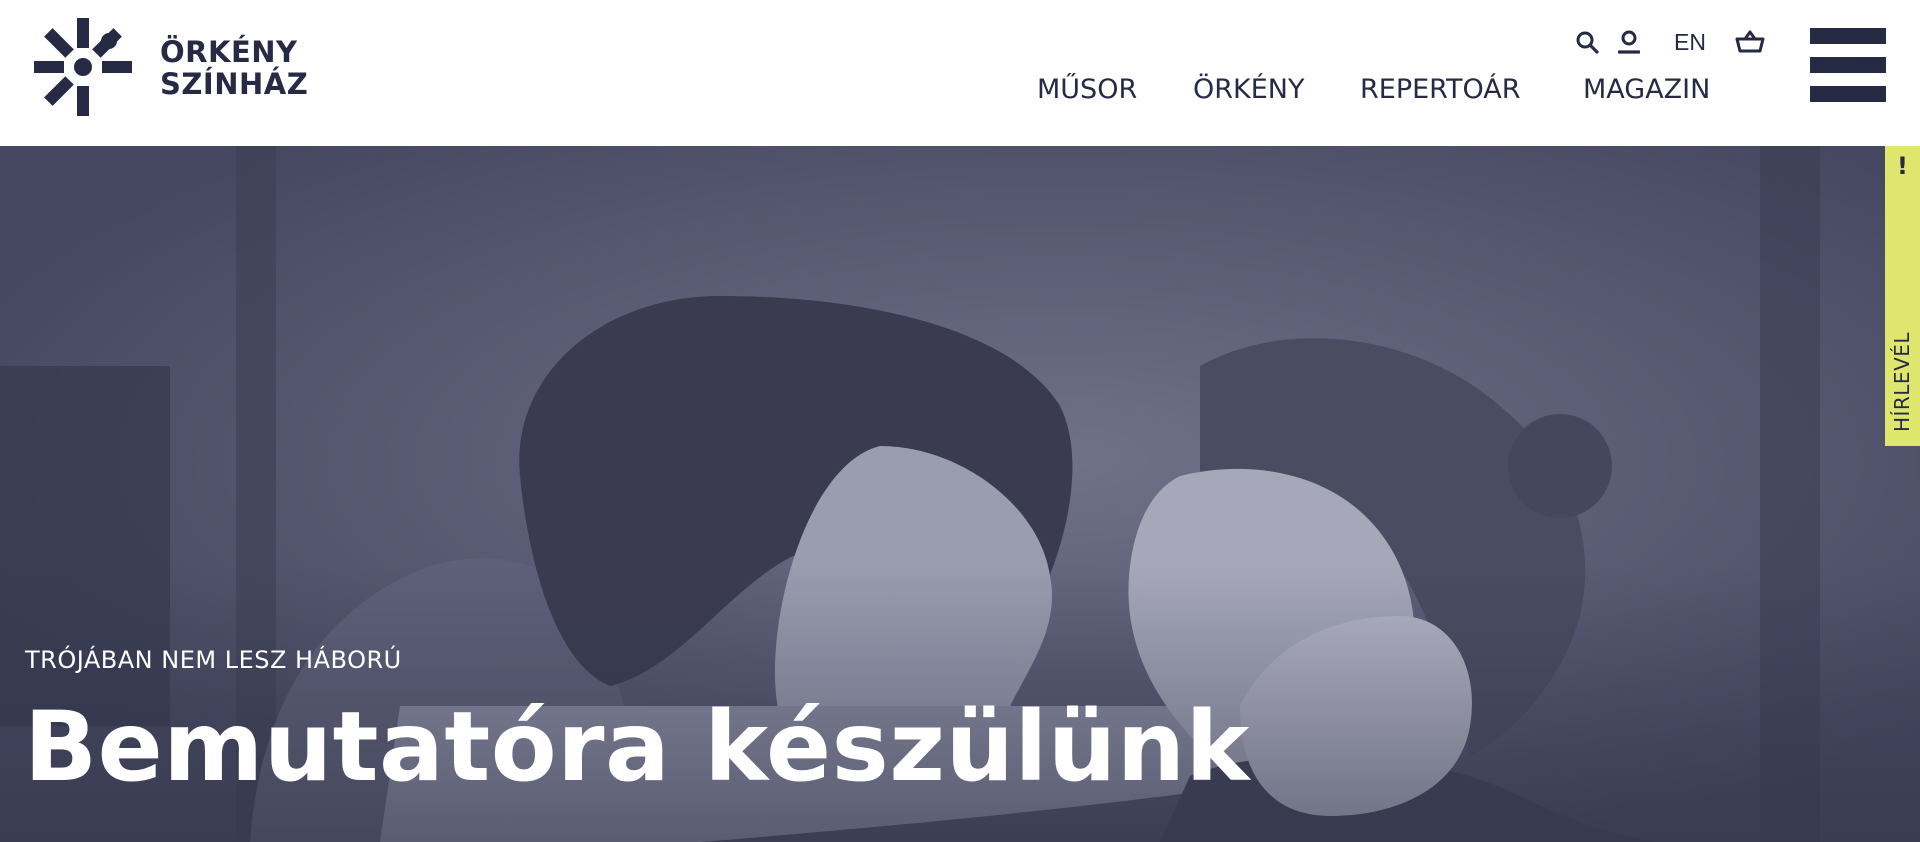 The width and height of the screenshot is (1920, 842). Describe the element at coordinates (1440, 90) in the screenshot. I see `nav-item-repertoar: REPERTOÁR` at that location.